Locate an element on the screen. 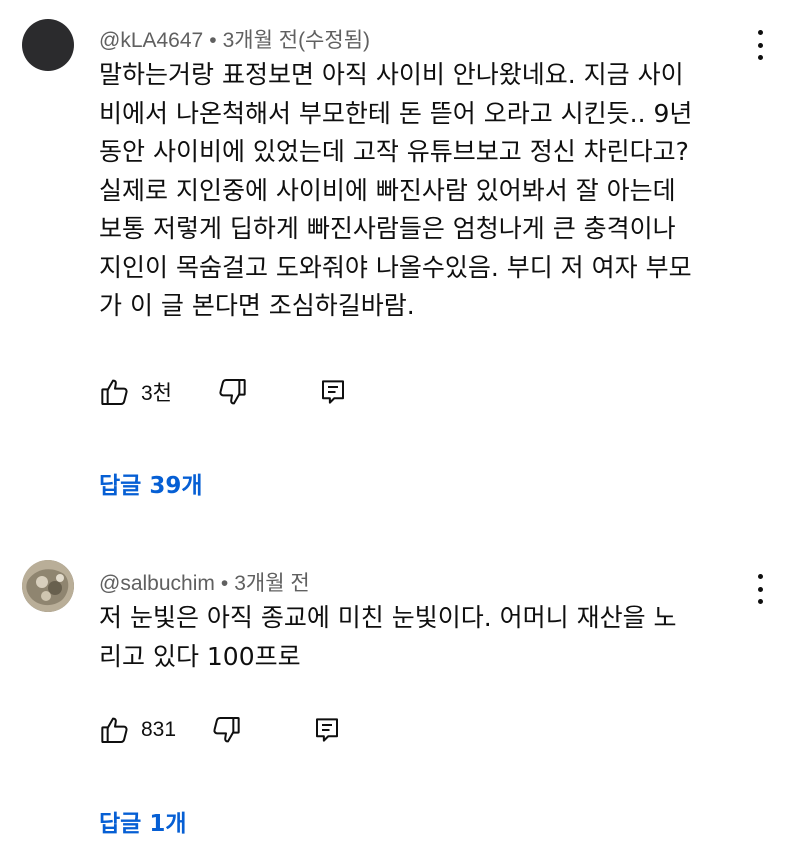 This screenshot has height=852, width=800. comment-text-line: 지인이 목숨걸고 도와줘야 나올수있음. 부디 저 여자 부모 is located at coordinates (395, 267).